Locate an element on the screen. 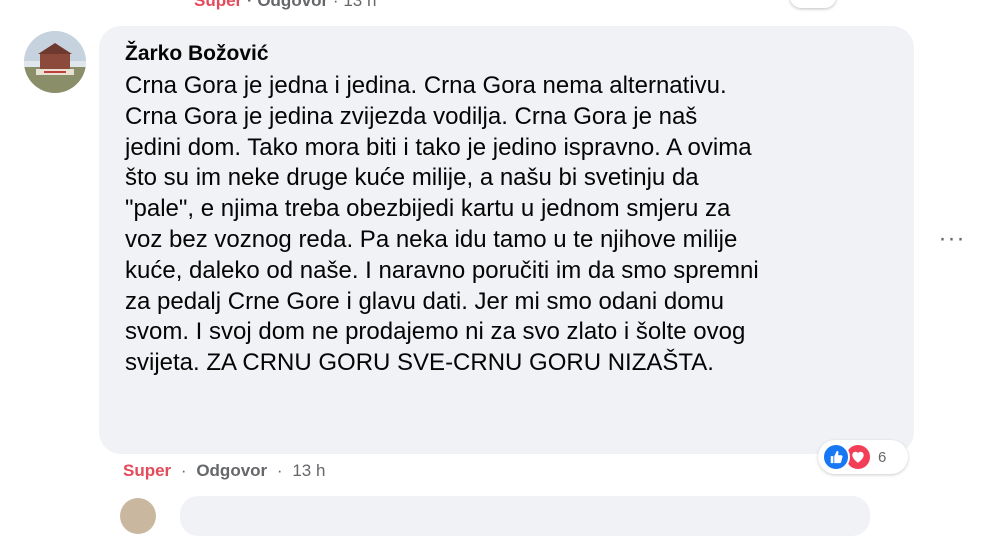  avatar-image is located at coordinates (55, 62).